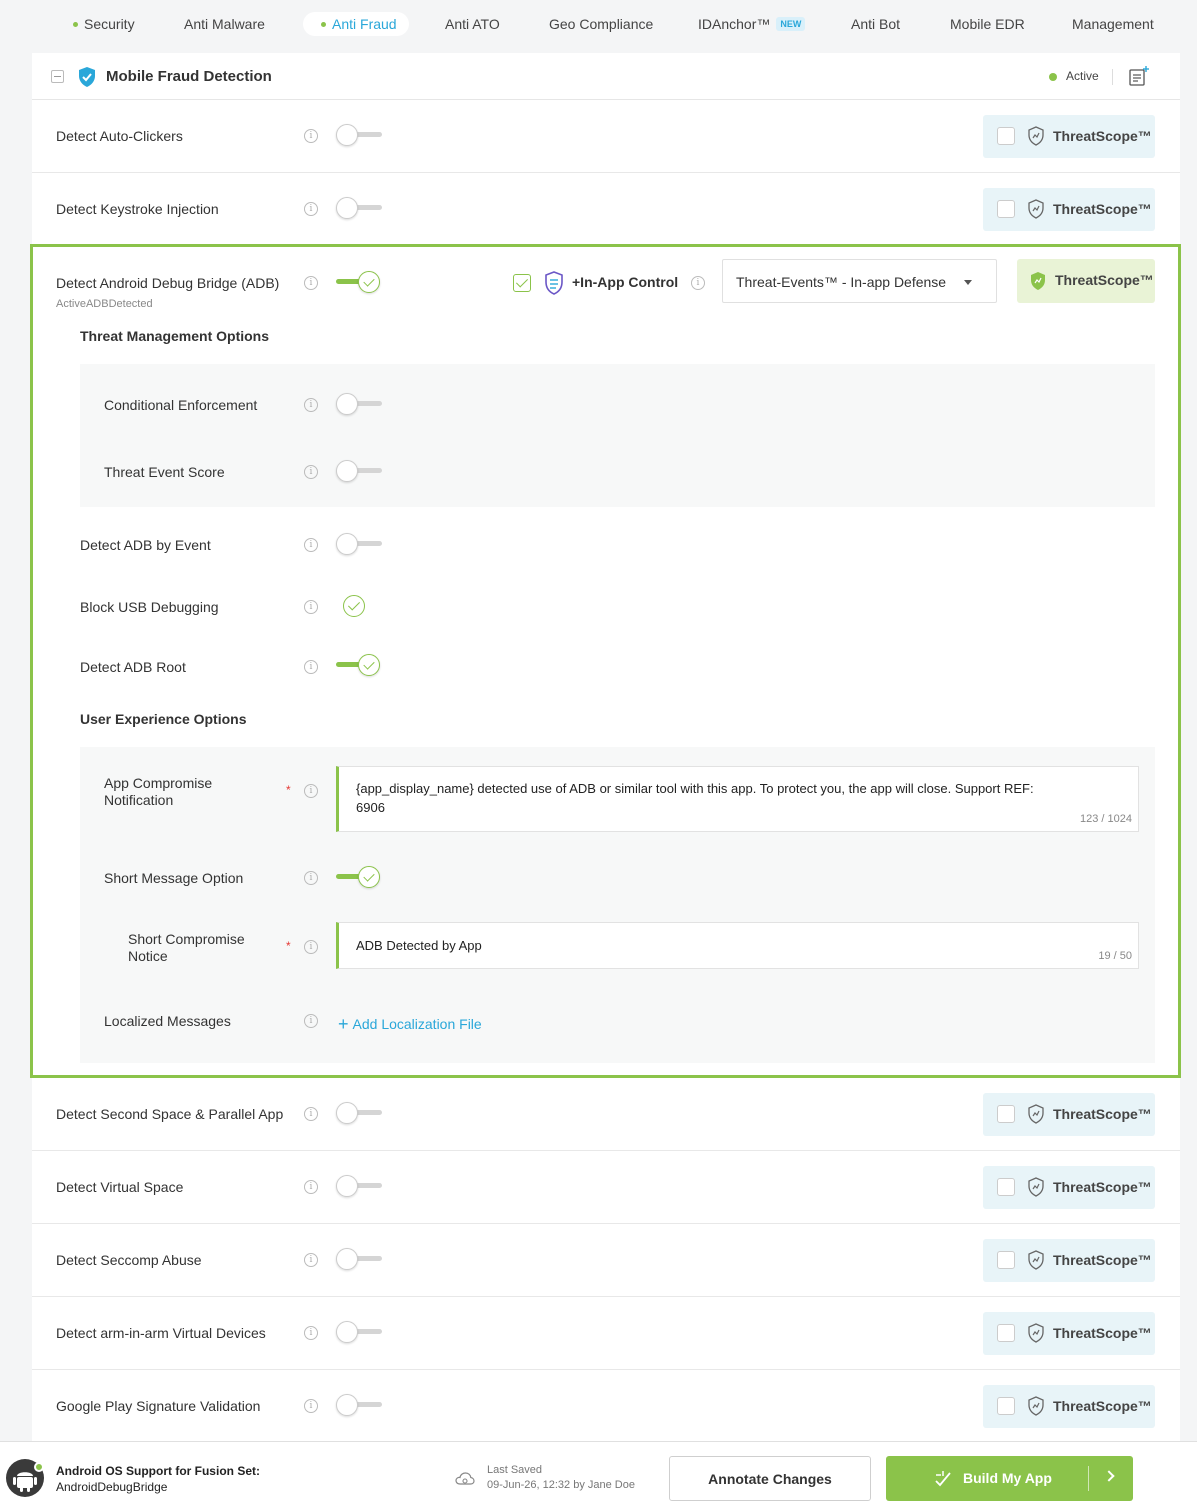 This screenshot has width=1197, height=1507. Describe the element at coordinates (57, 76) in the screenshot. I see `collapse-icon` at that location.